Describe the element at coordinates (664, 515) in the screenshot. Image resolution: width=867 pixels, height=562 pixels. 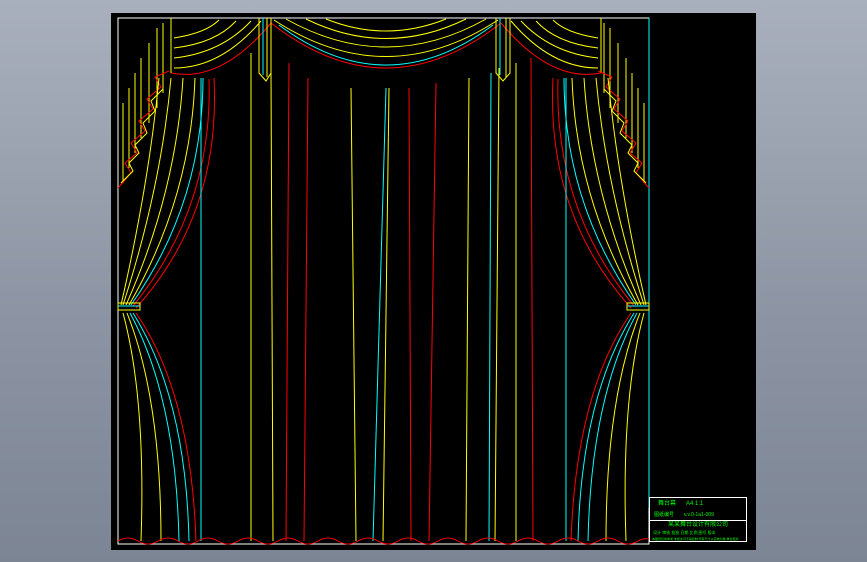
I see `drawing-number-label: 图纸编号` at that location.